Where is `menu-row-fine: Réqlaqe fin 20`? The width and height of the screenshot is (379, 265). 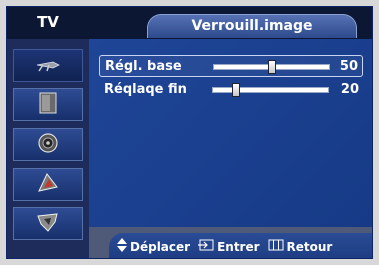 menu-row-fine: Réqlaqe fin 20 is located at coordinates (231, 90).